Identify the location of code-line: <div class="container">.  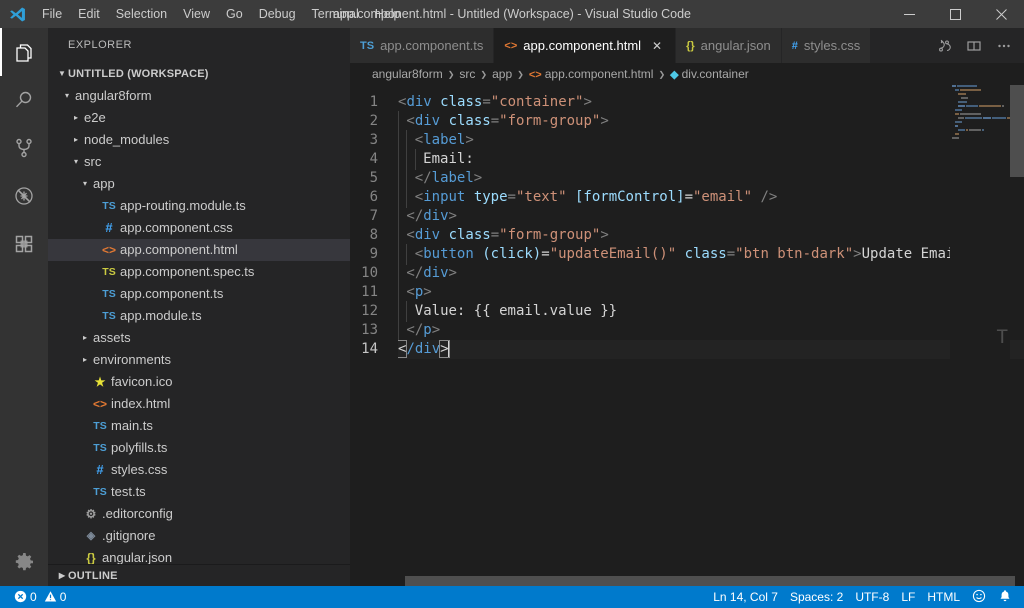
(711, 102).